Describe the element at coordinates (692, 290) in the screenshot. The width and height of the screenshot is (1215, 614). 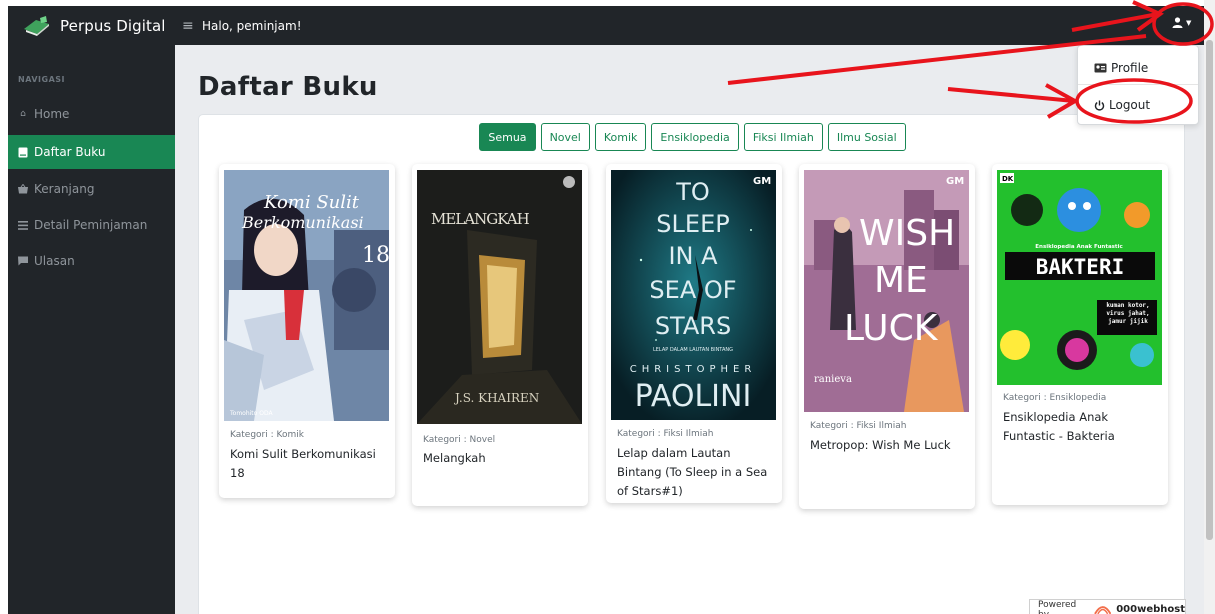
I see `svg-text: SEA OF` at that location.